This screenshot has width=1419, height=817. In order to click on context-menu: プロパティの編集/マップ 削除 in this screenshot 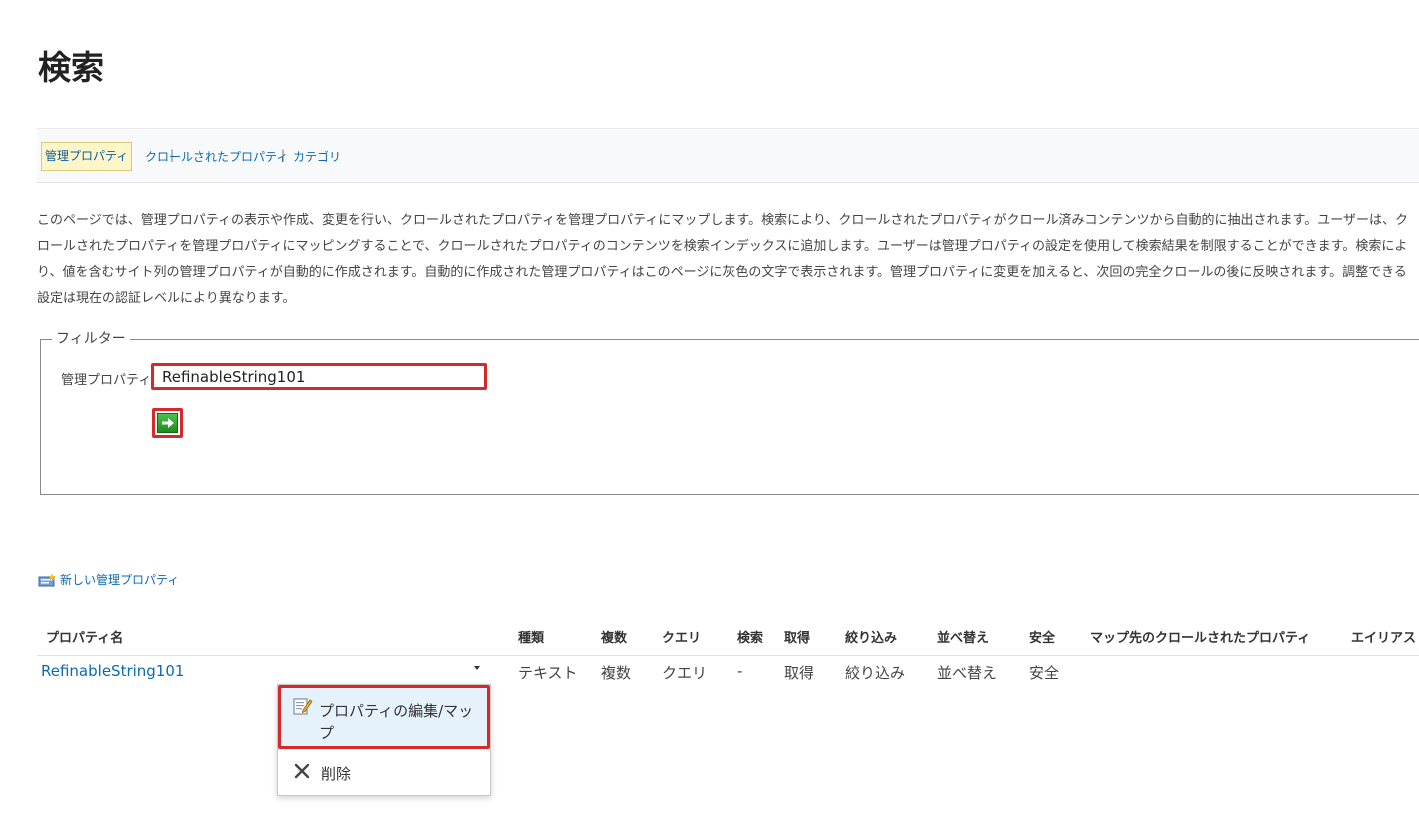, I will do `click(384, 740)`.